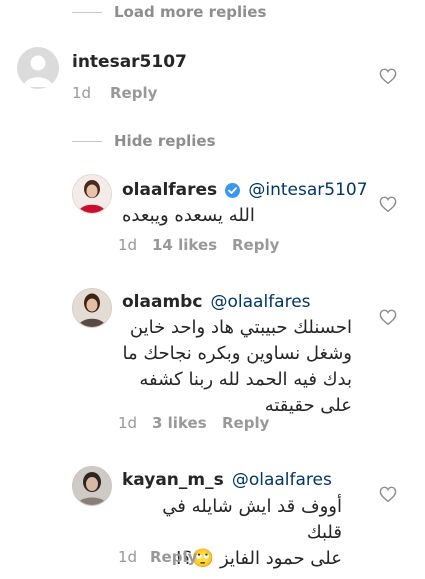 This screenshot has width=425, height=579. I want to click on load-more-replies-link: Load more replies, so click(190, 12).